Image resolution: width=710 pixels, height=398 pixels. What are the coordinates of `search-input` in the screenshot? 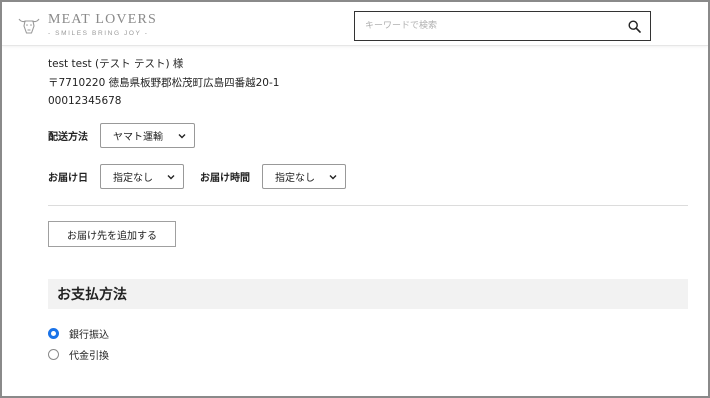 It's located at (486, 26).